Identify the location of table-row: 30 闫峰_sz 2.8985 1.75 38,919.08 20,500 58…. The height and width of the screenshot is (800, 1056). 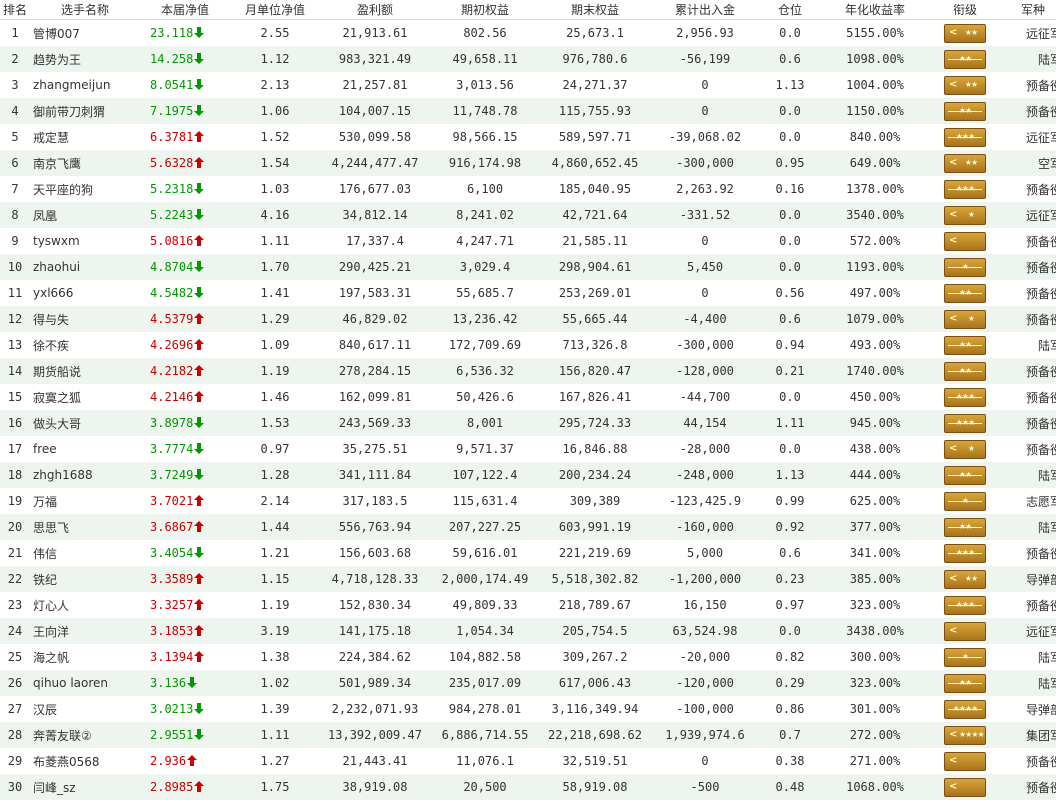
(528, 787).